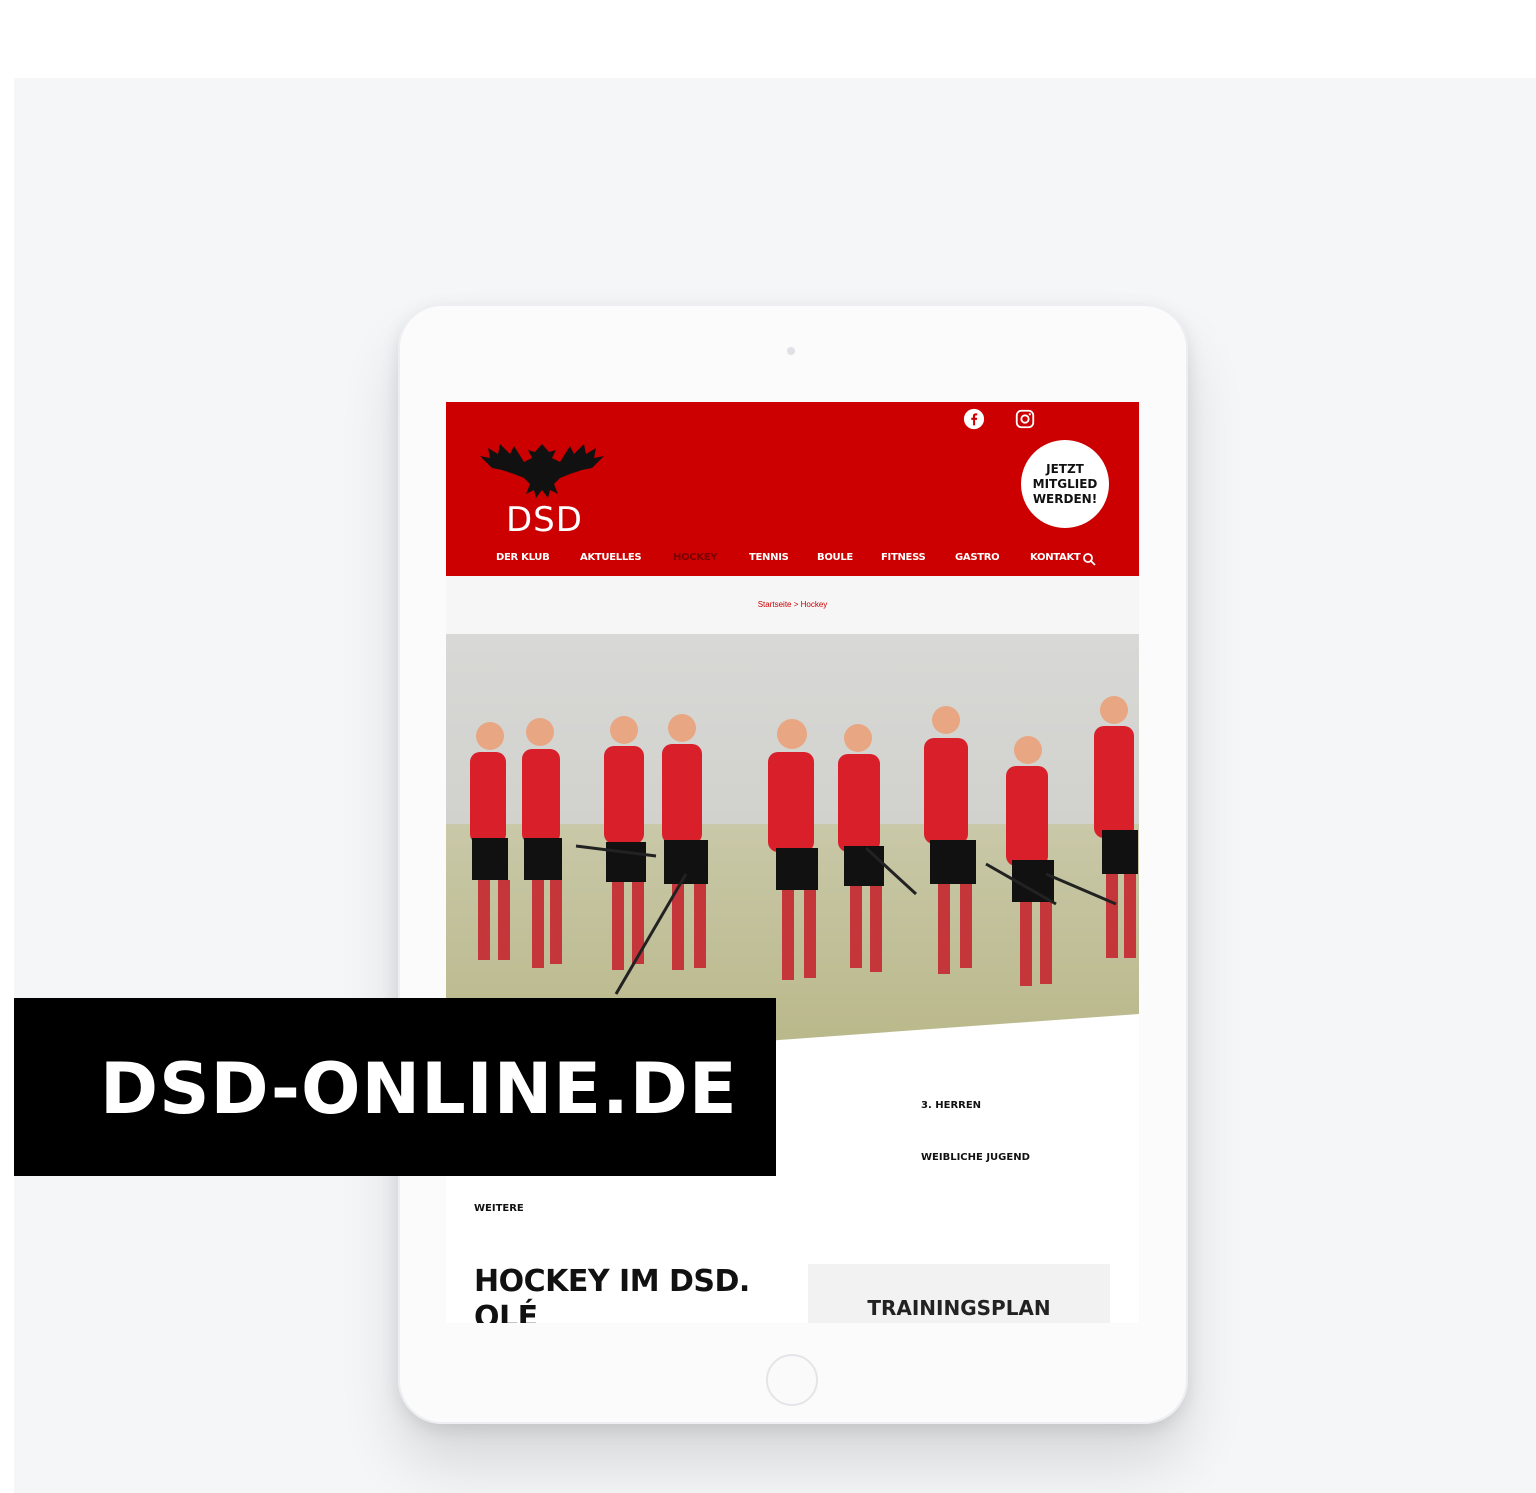 The height and width of the screenshot is (1493, 1536). Describe the element at coordinates (792, 1380) in the screenshot. I see `home-button` at that location.